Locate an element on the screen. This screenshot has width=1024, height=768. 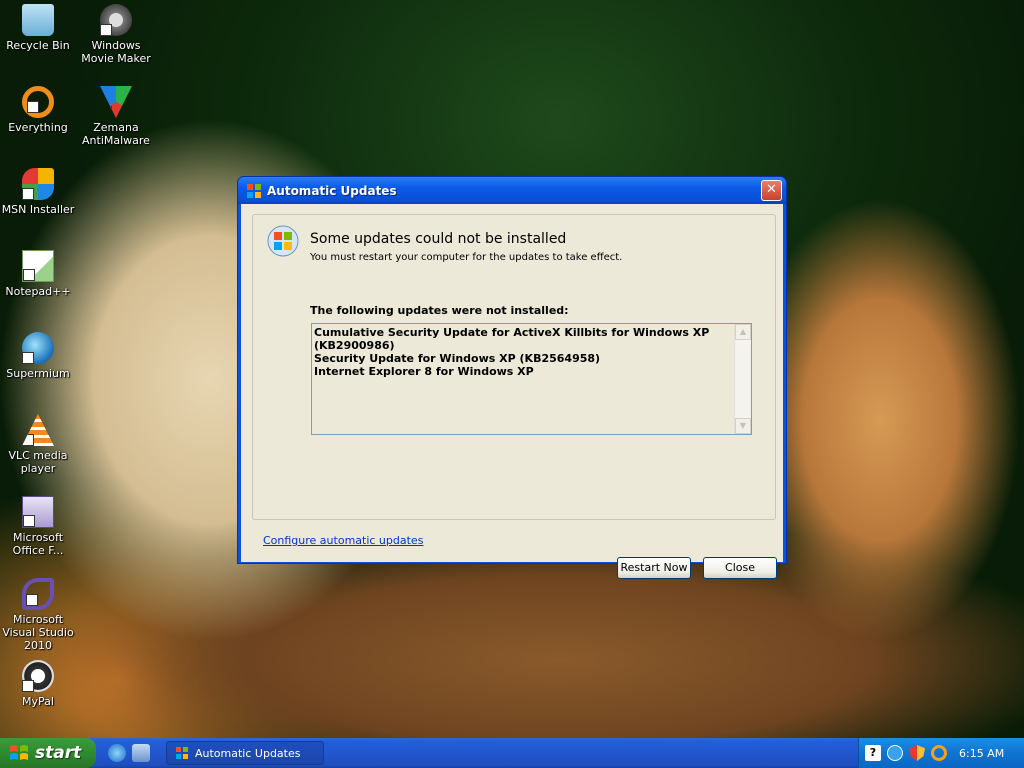
office-icon is located at coordinates (38, 512).